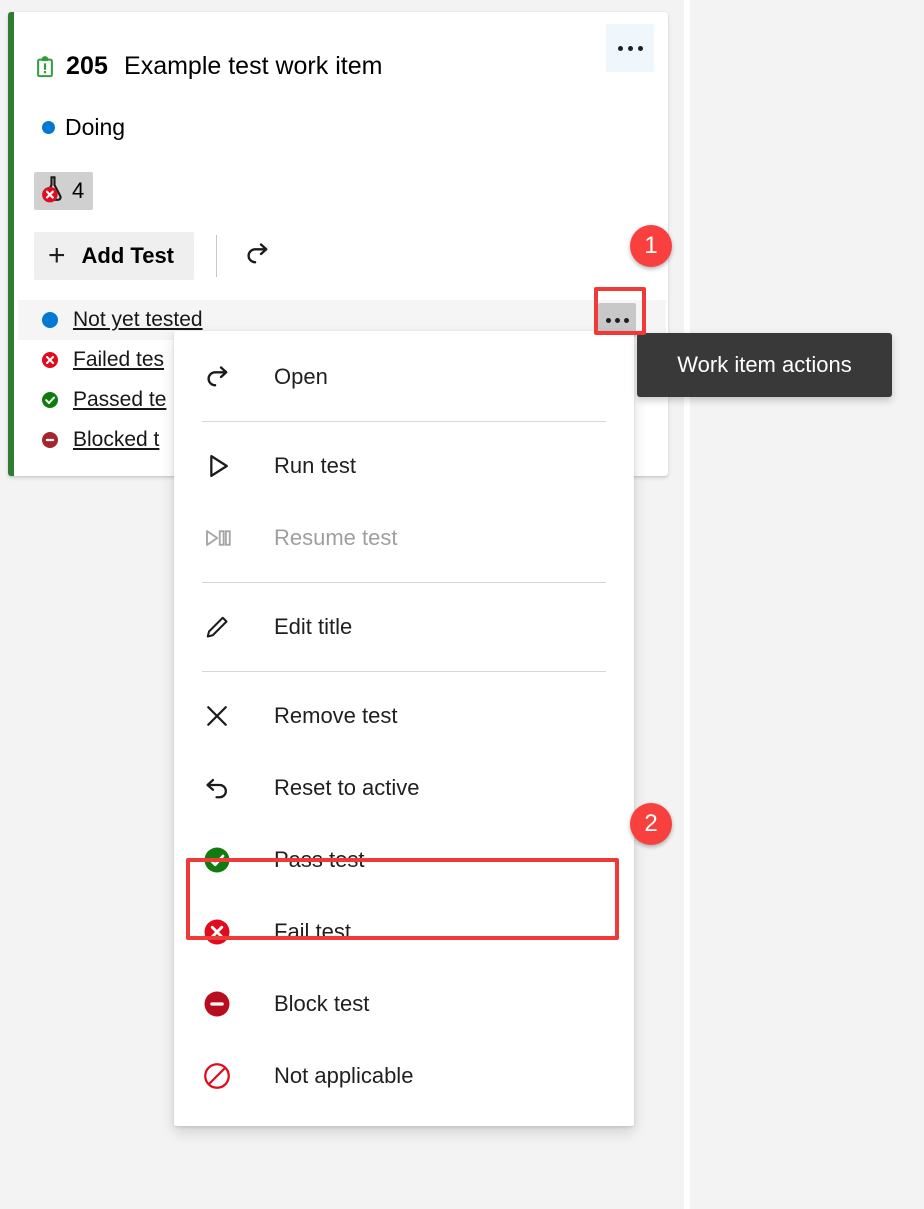  What do you see at coordinates (404, 1004) in the screenshot?
I see `menu-item-block-test: Block test` at bounding box center [404, 1004].